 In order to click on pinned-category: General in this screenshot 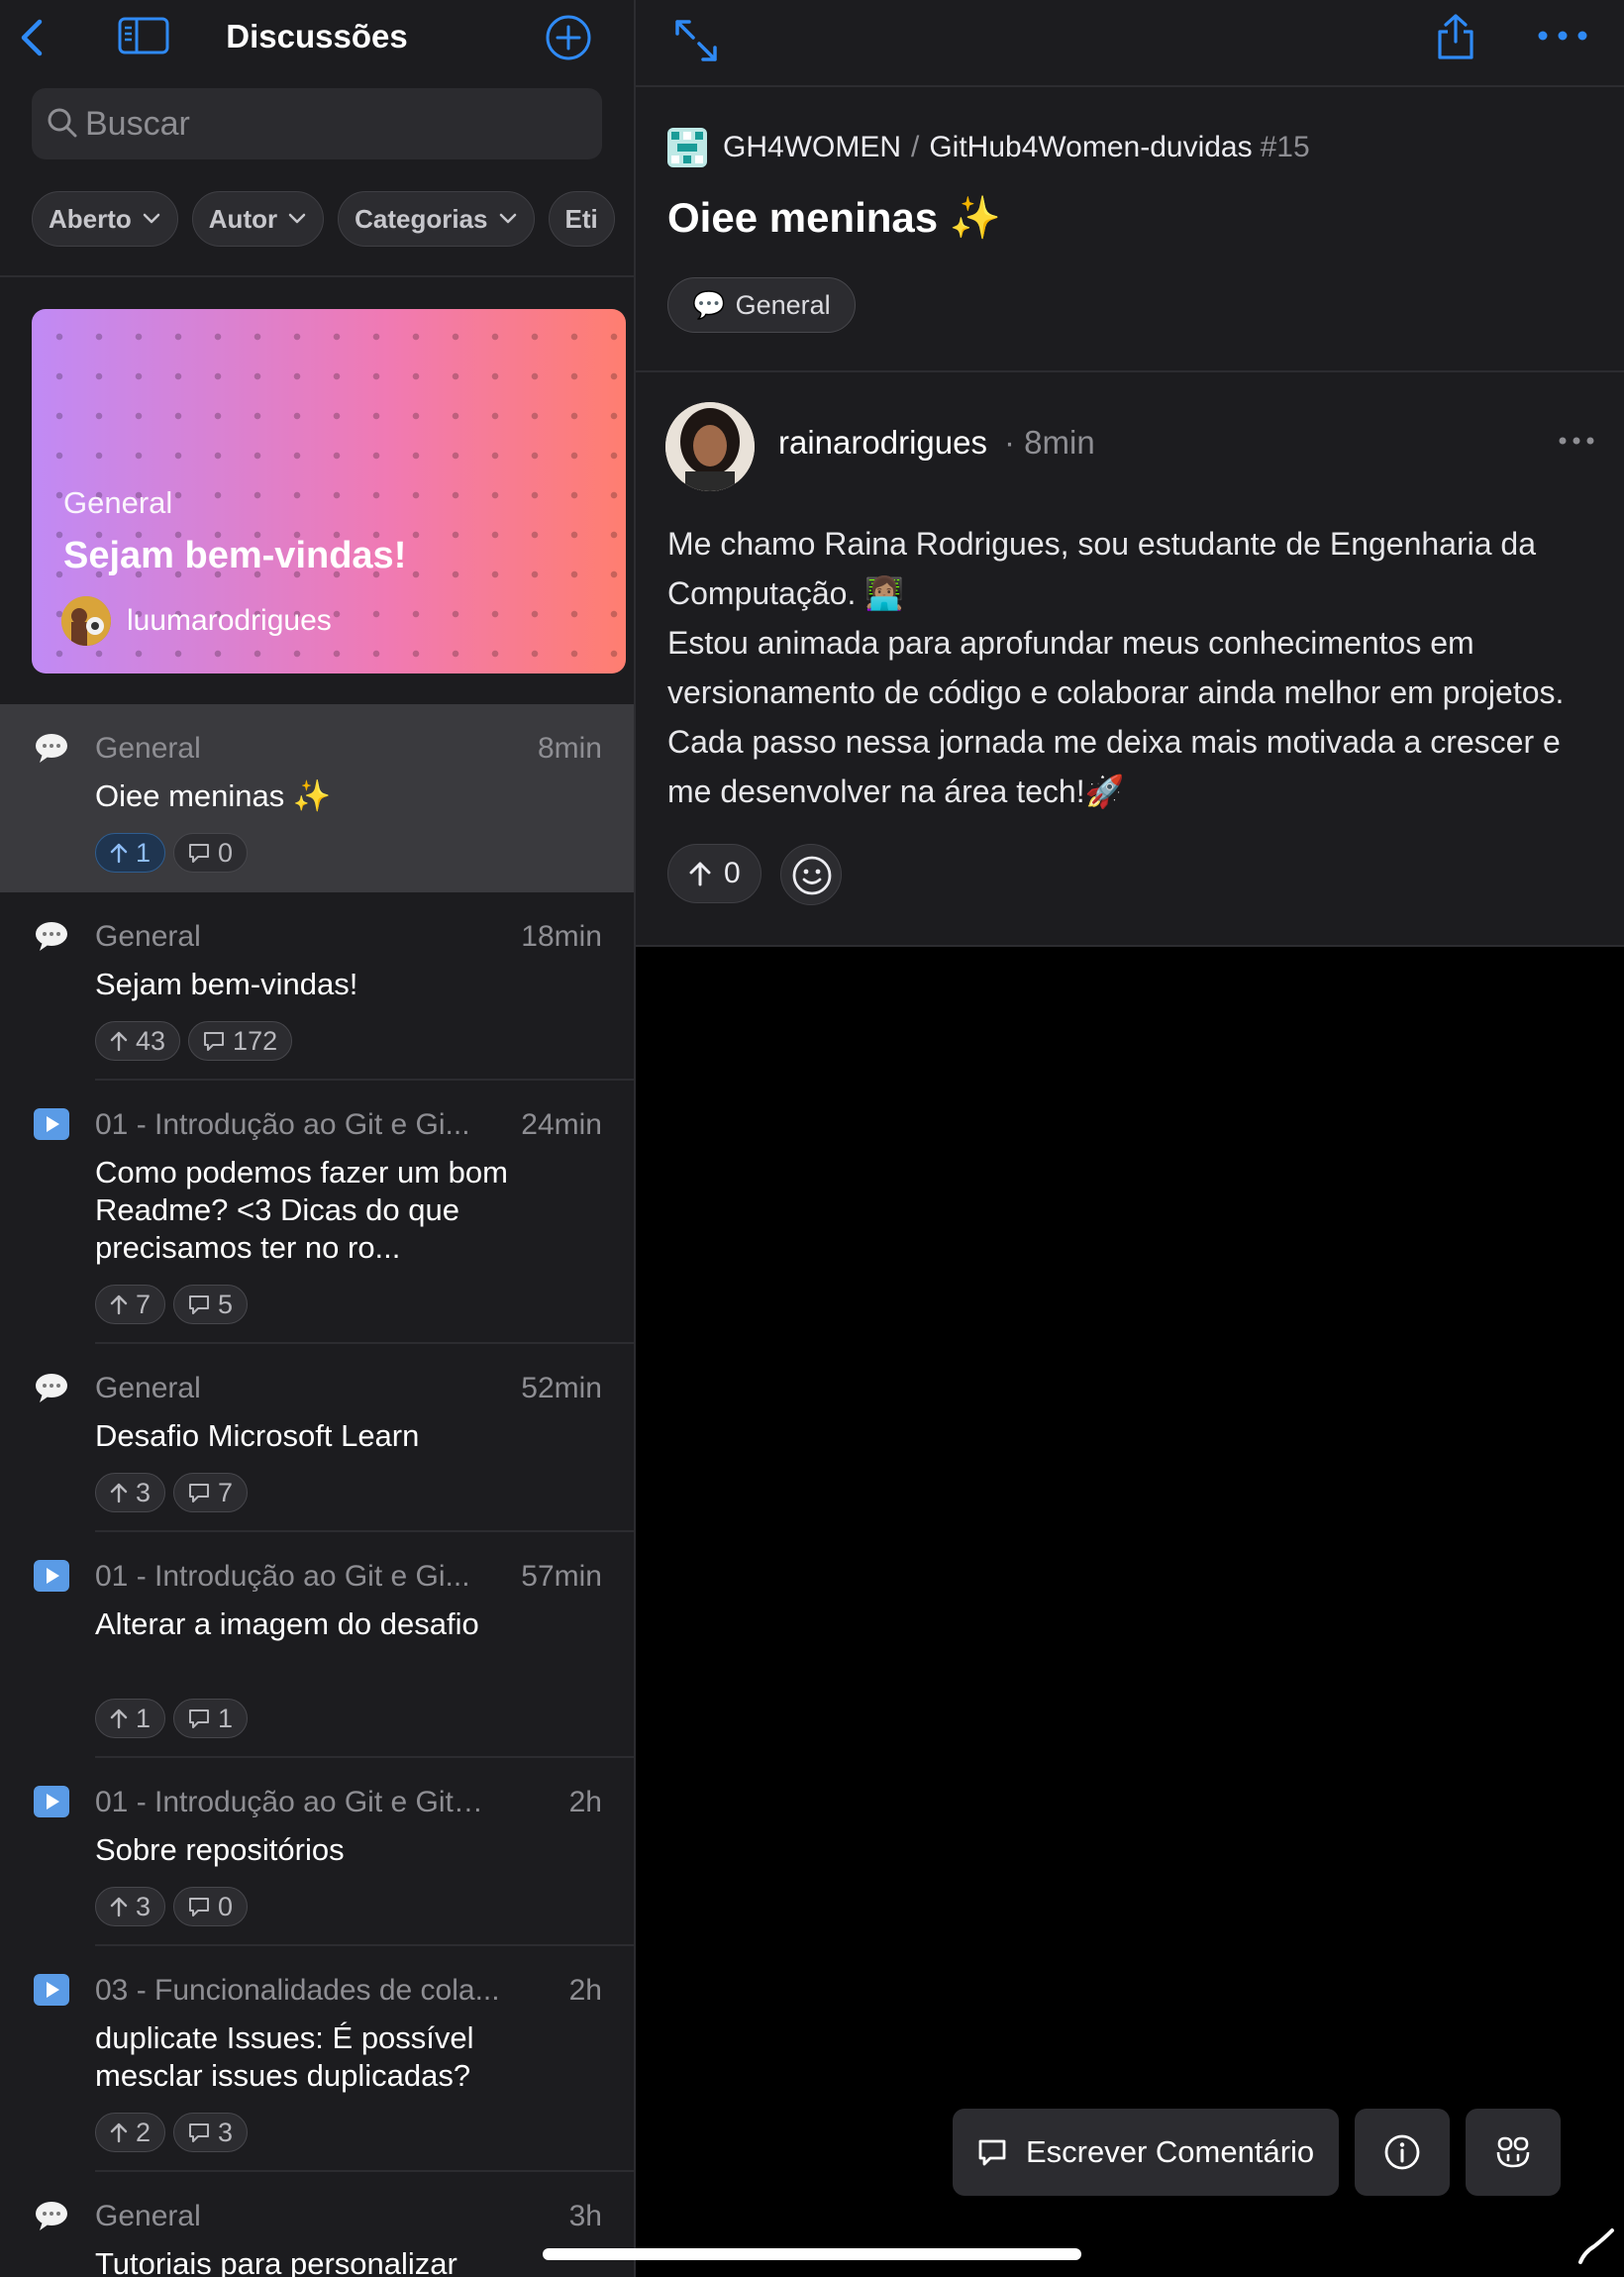, I will do `click(118, 502)`.